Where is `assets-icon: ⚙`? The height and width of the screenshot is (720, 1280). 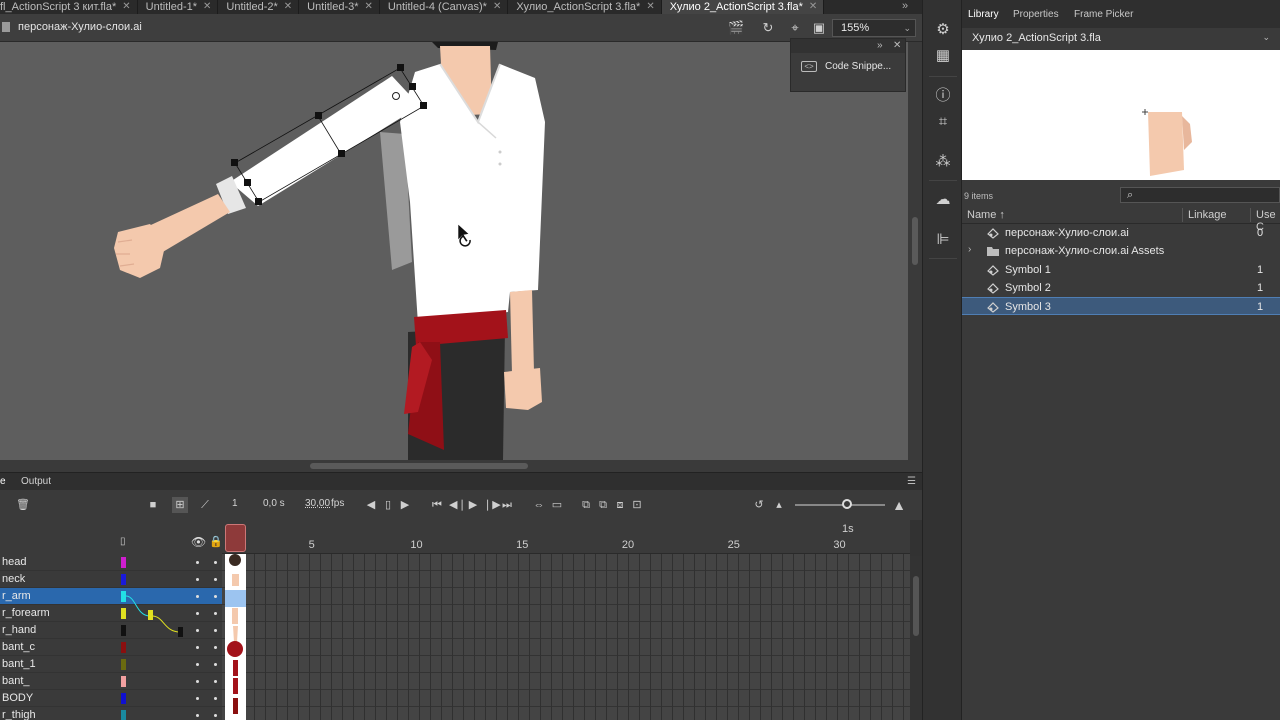
assets-icon: ⚙ is located at coordinates (943, 30).